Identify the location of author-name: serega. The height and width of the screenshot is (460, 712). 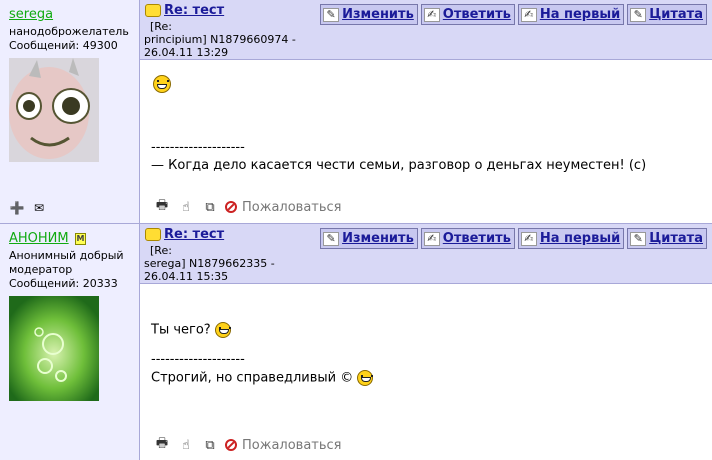
(31, 14).